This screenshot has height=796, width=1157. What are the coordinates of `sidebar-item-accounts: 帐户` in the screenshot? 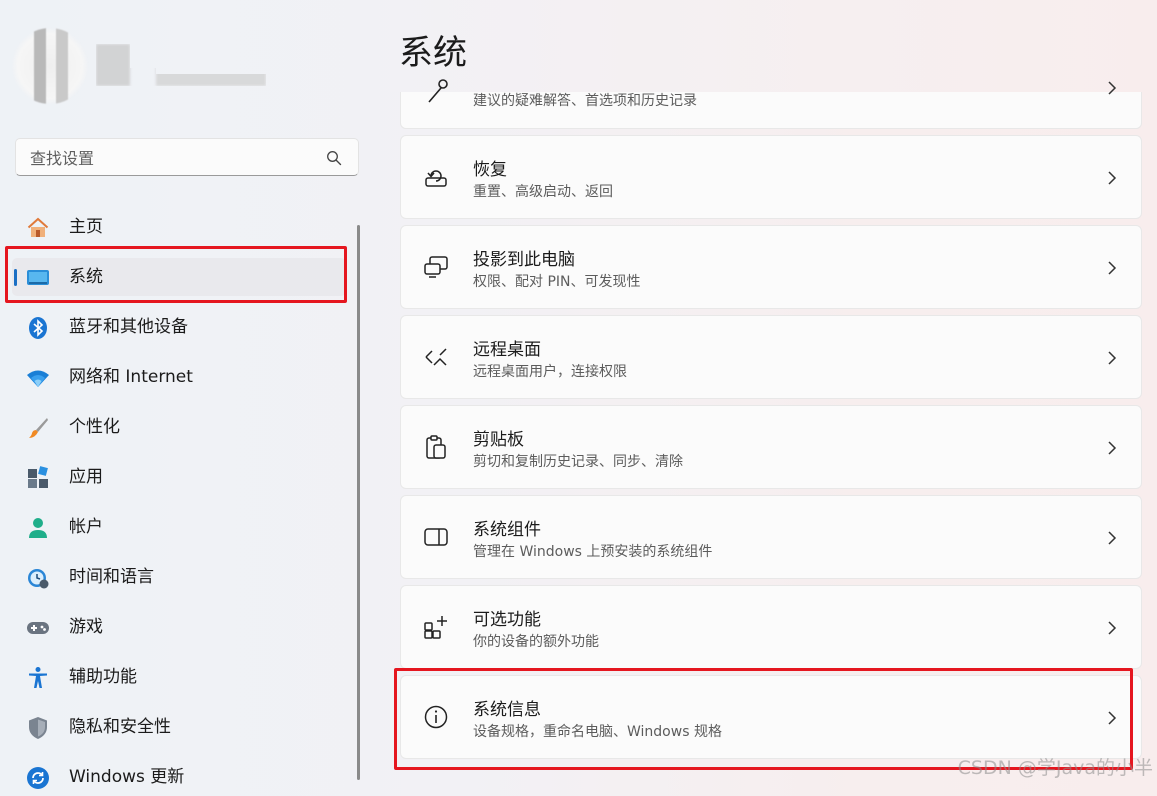 It's located at (179, 527).